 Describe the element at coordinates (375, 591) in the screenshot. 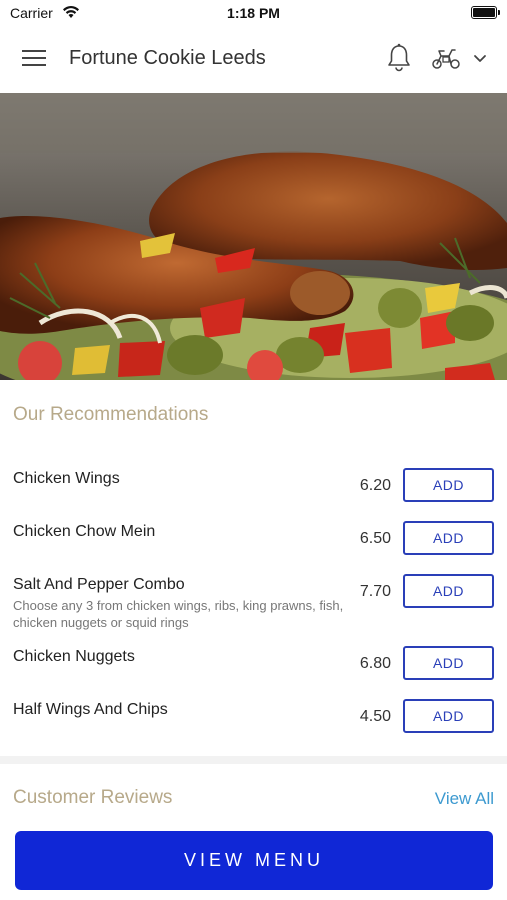

I see `item-price: 7.70` at that location.